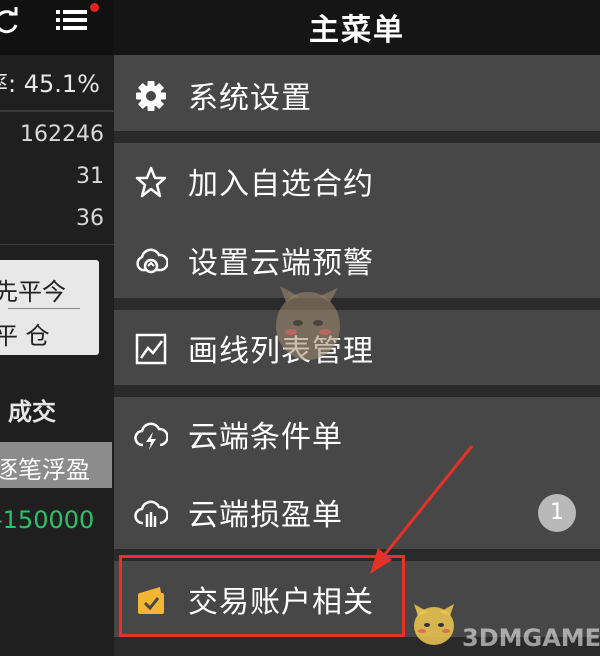  Describe the element at coordinates (434, 624) in the screenshot. I see `watermark-logo` at that location.